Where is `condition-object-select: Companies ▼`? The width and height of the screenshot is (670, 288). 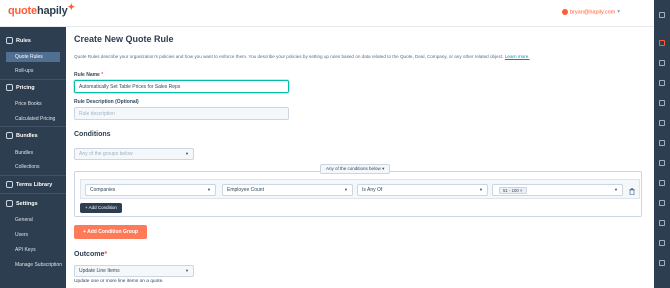 condition-object-select: Companies ▼ is located at coordinates (150, 190).